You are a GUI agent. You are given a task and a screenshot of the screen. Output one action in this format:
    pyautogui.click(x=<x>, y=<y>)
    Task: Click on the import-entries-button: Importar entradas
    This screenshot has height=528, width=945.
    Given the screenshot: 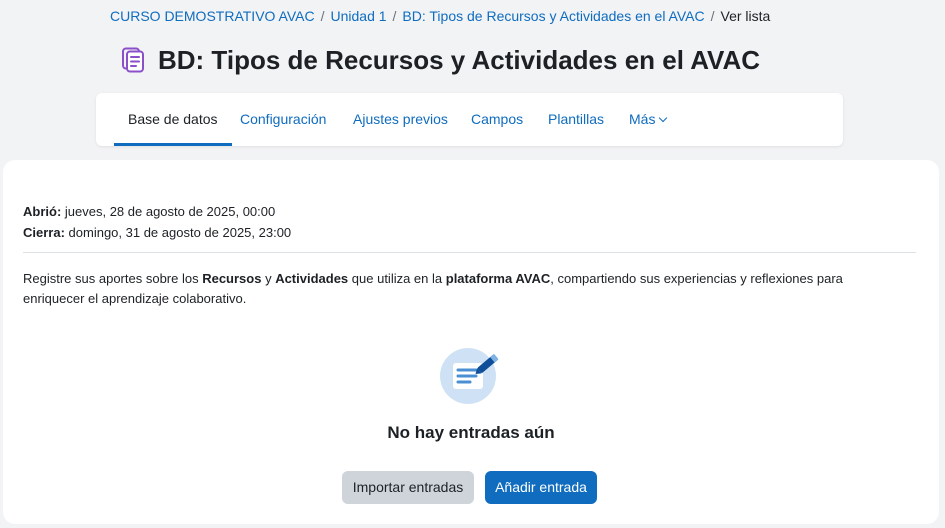 What is the action you would take?
    pyautogui.click(x=408, y=487)
    